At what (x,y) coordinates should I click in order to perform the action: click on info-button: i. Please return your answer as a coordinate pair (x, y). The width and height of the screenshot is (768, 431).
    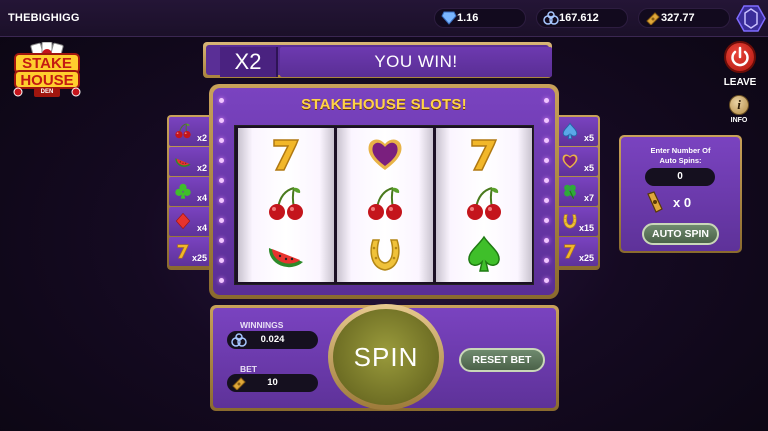
    Looking at the image, I should click on (739, 105).